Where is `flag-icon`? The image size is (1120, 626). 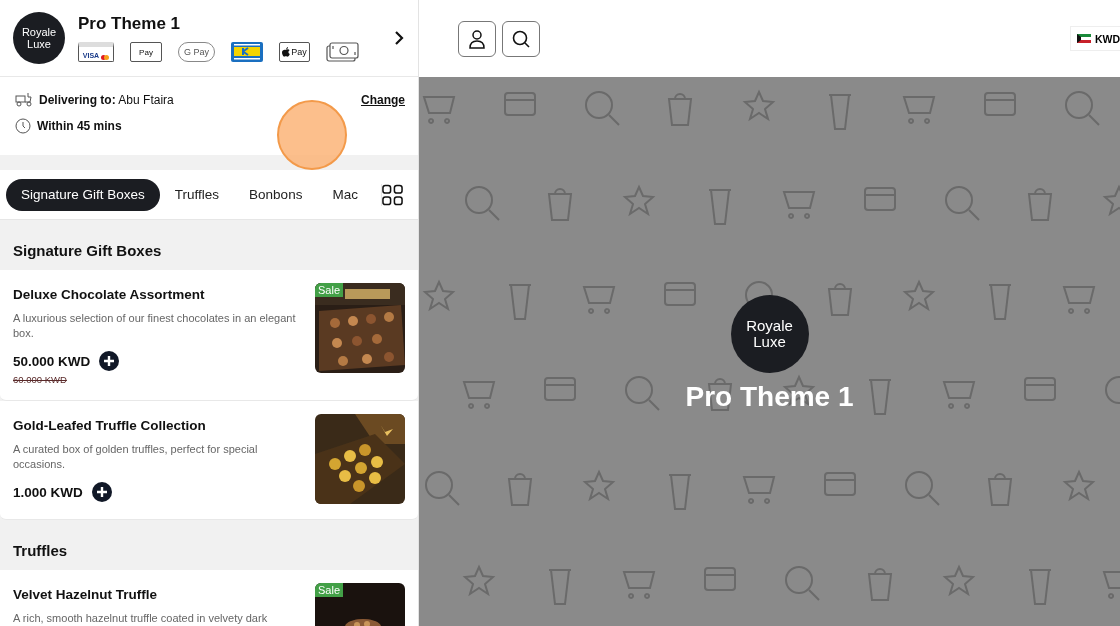 flag-icon is located at coordinates (1083, 38).